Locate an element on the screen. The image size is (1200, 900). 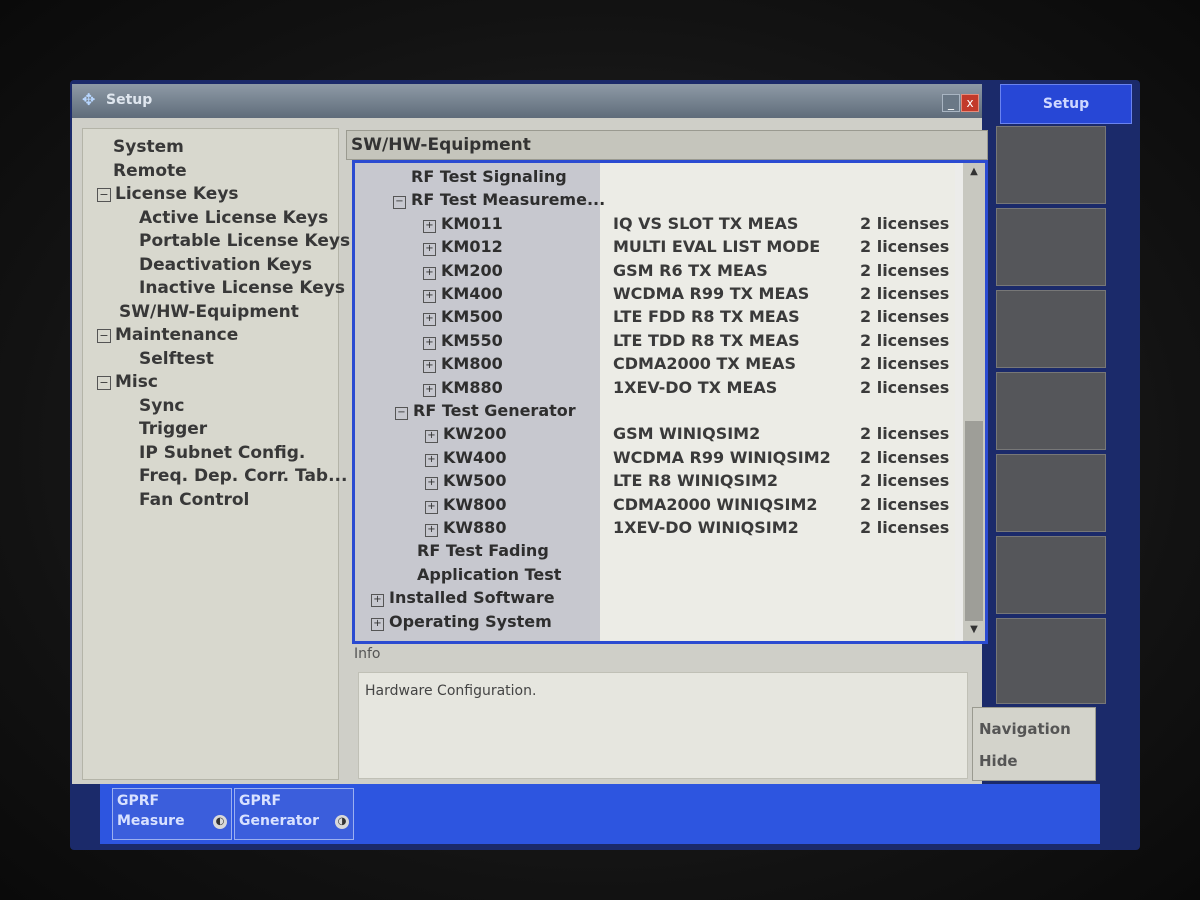
nav-item-label: SW/HW-Equipment is located at coordinates (209, 311).